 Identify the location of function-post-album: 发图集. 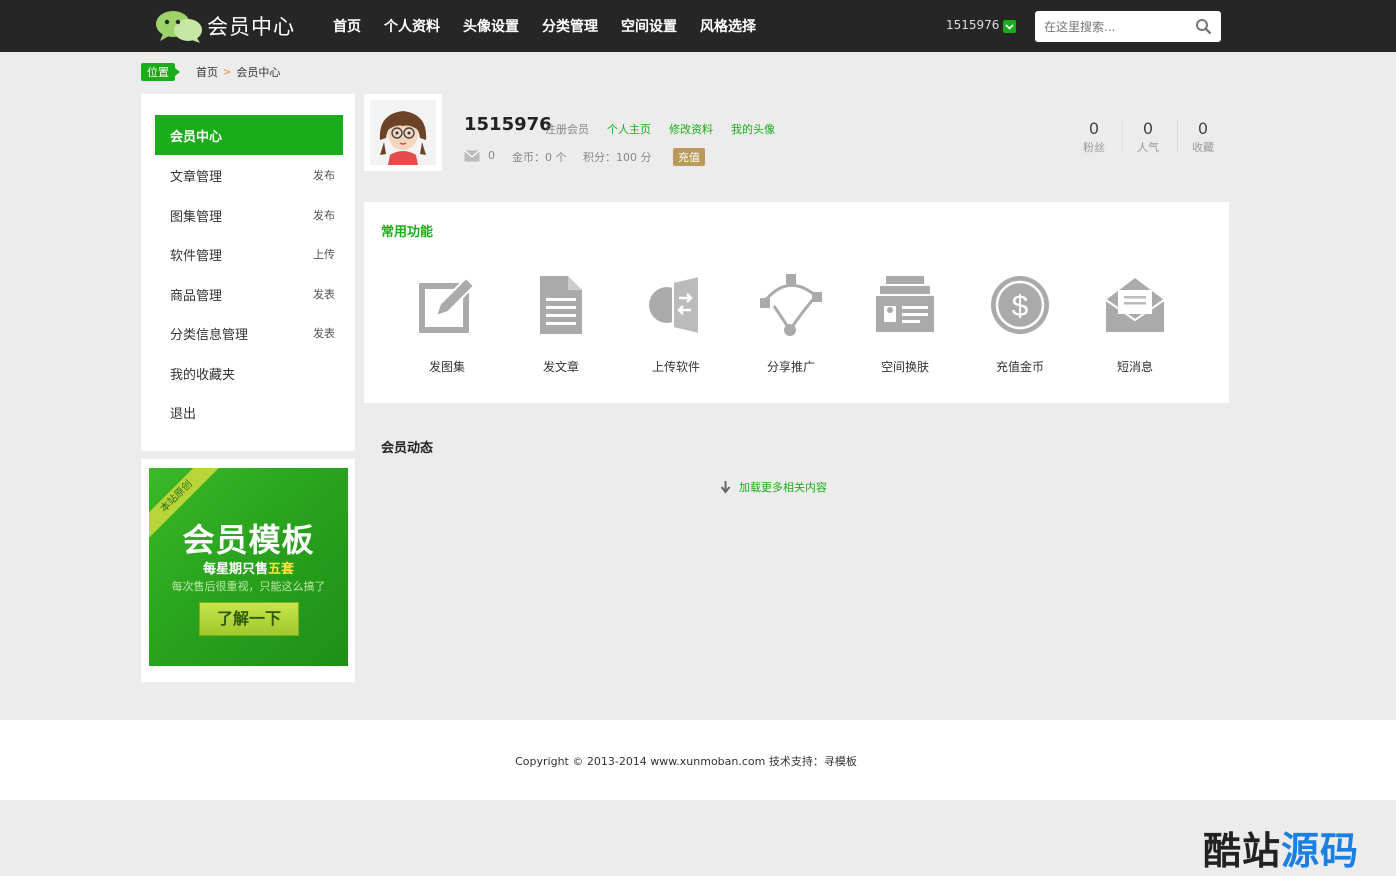
(447, 323).